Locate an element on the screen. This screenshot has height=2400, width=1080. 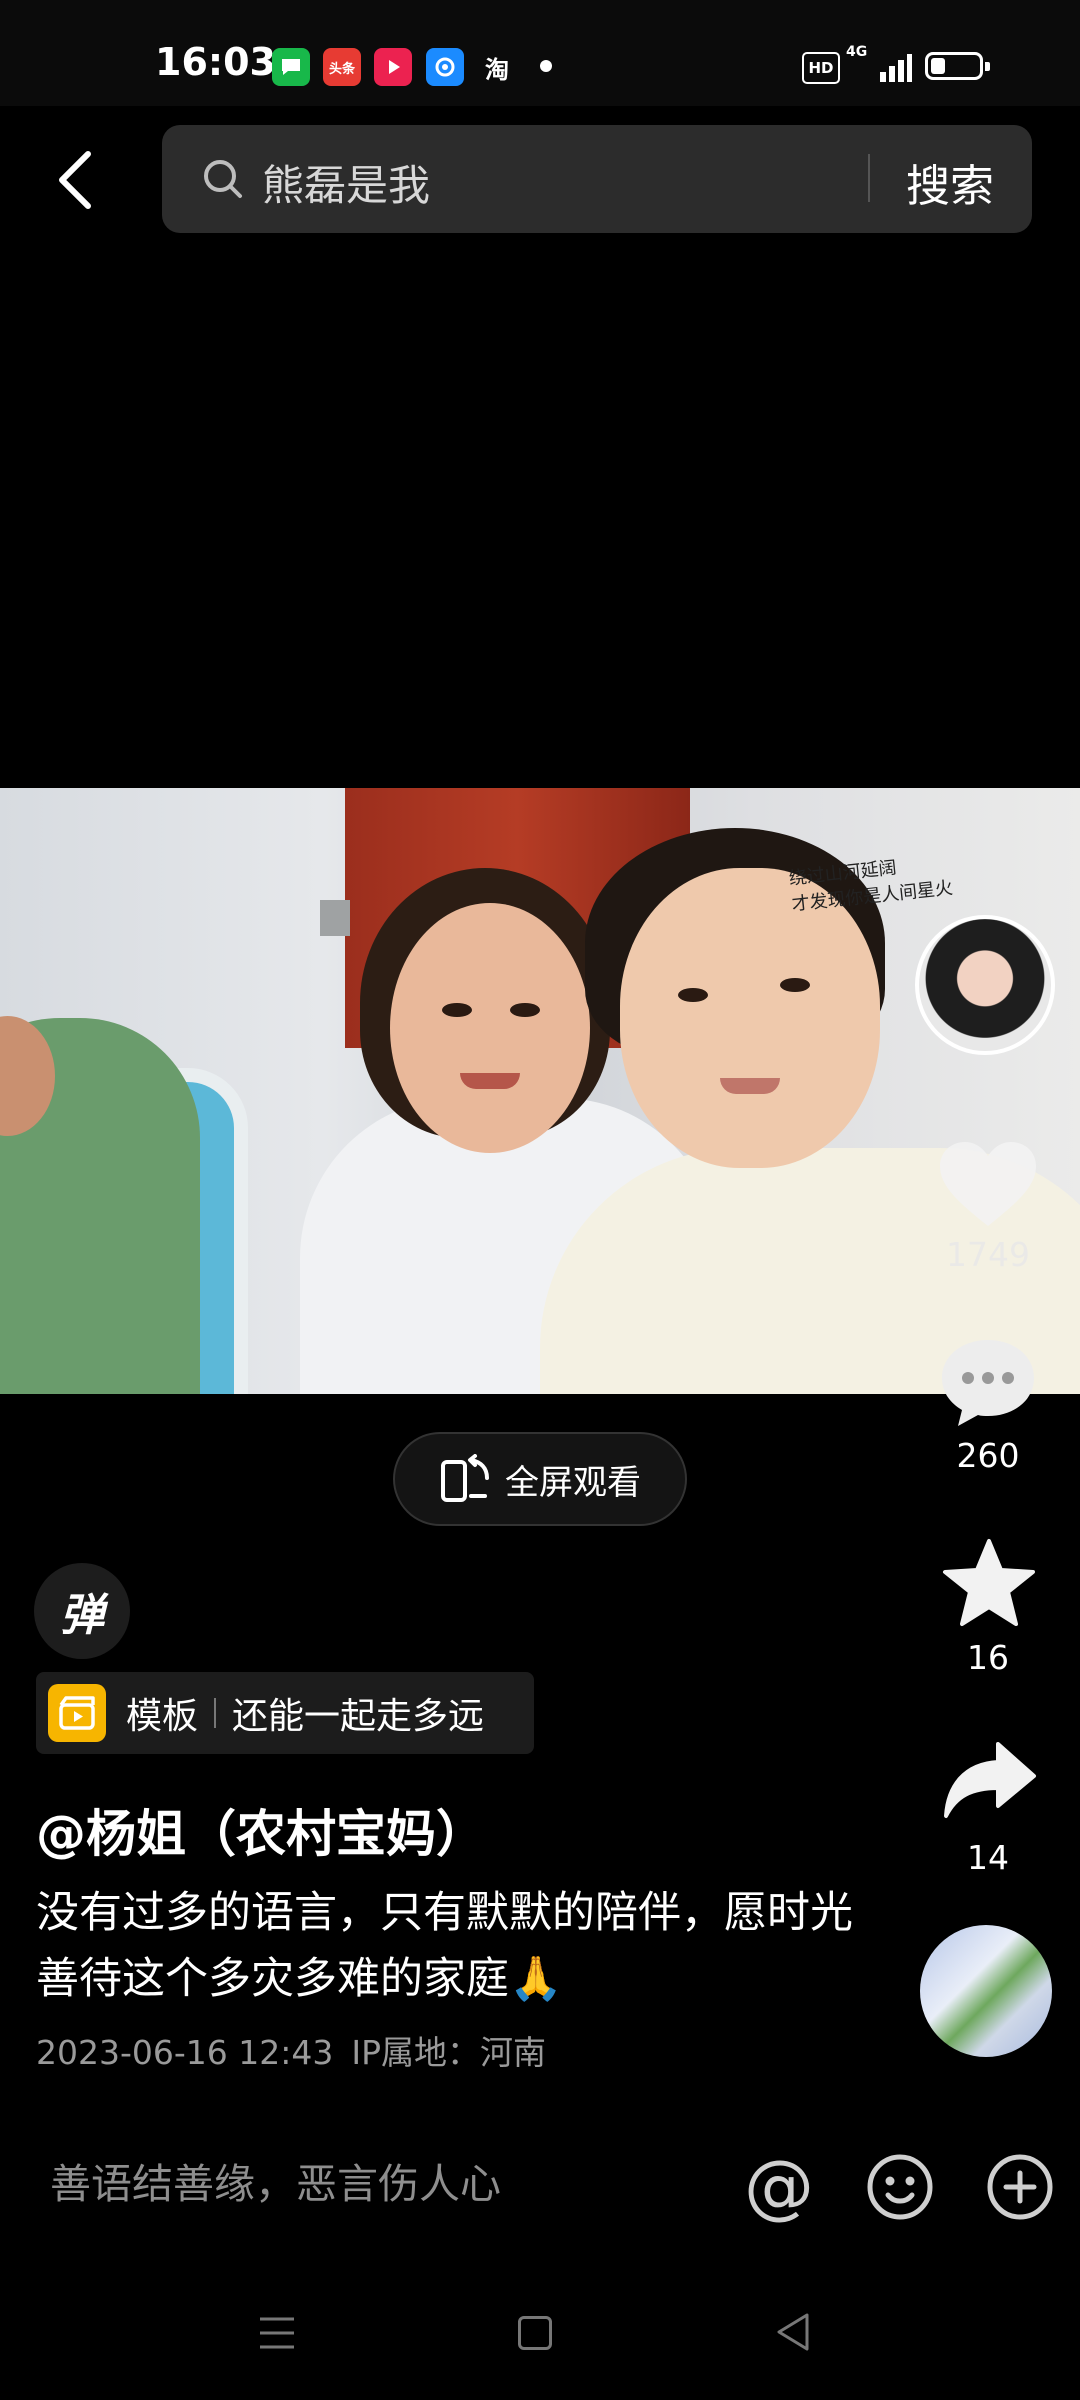
toutiao-icon: 头条 is located at coordinates (342, 67).